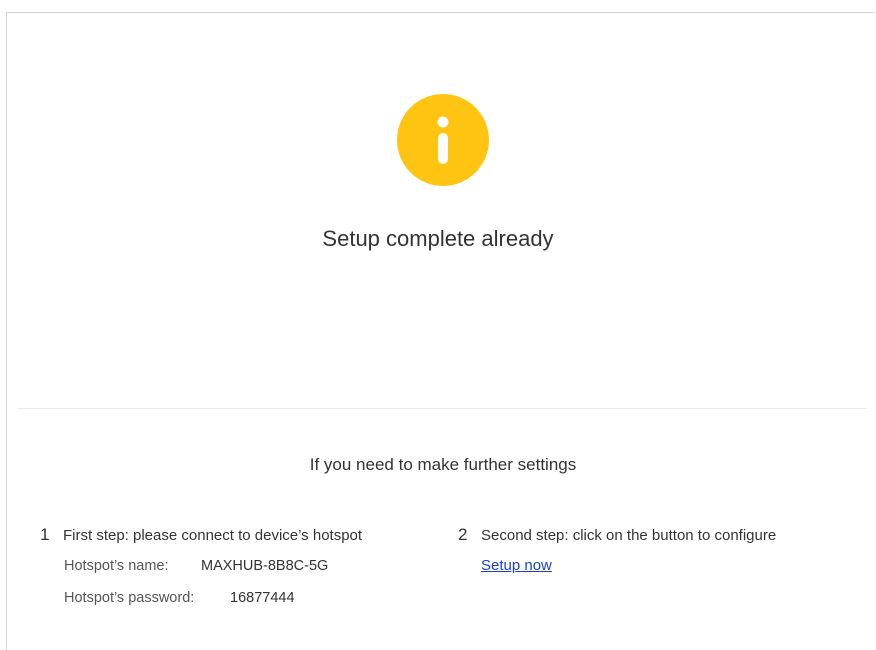 Image resolution: width=876 pixels, height=650 pixels. What do you see at coordinates (262, 598) in the screenshot?
I see `hotspot-password-value: 16877444` at bounding box center [262, 598].